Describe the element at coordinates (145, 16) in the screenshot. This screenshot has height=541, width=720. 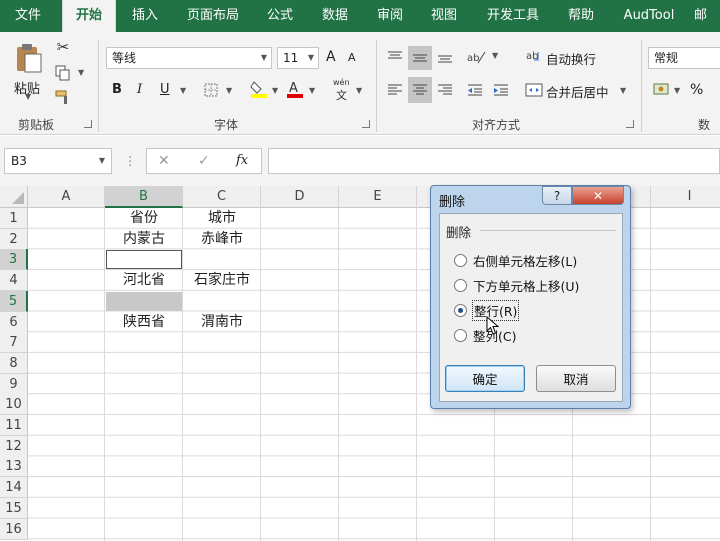
I see `tab-insert: 插入` at that location.